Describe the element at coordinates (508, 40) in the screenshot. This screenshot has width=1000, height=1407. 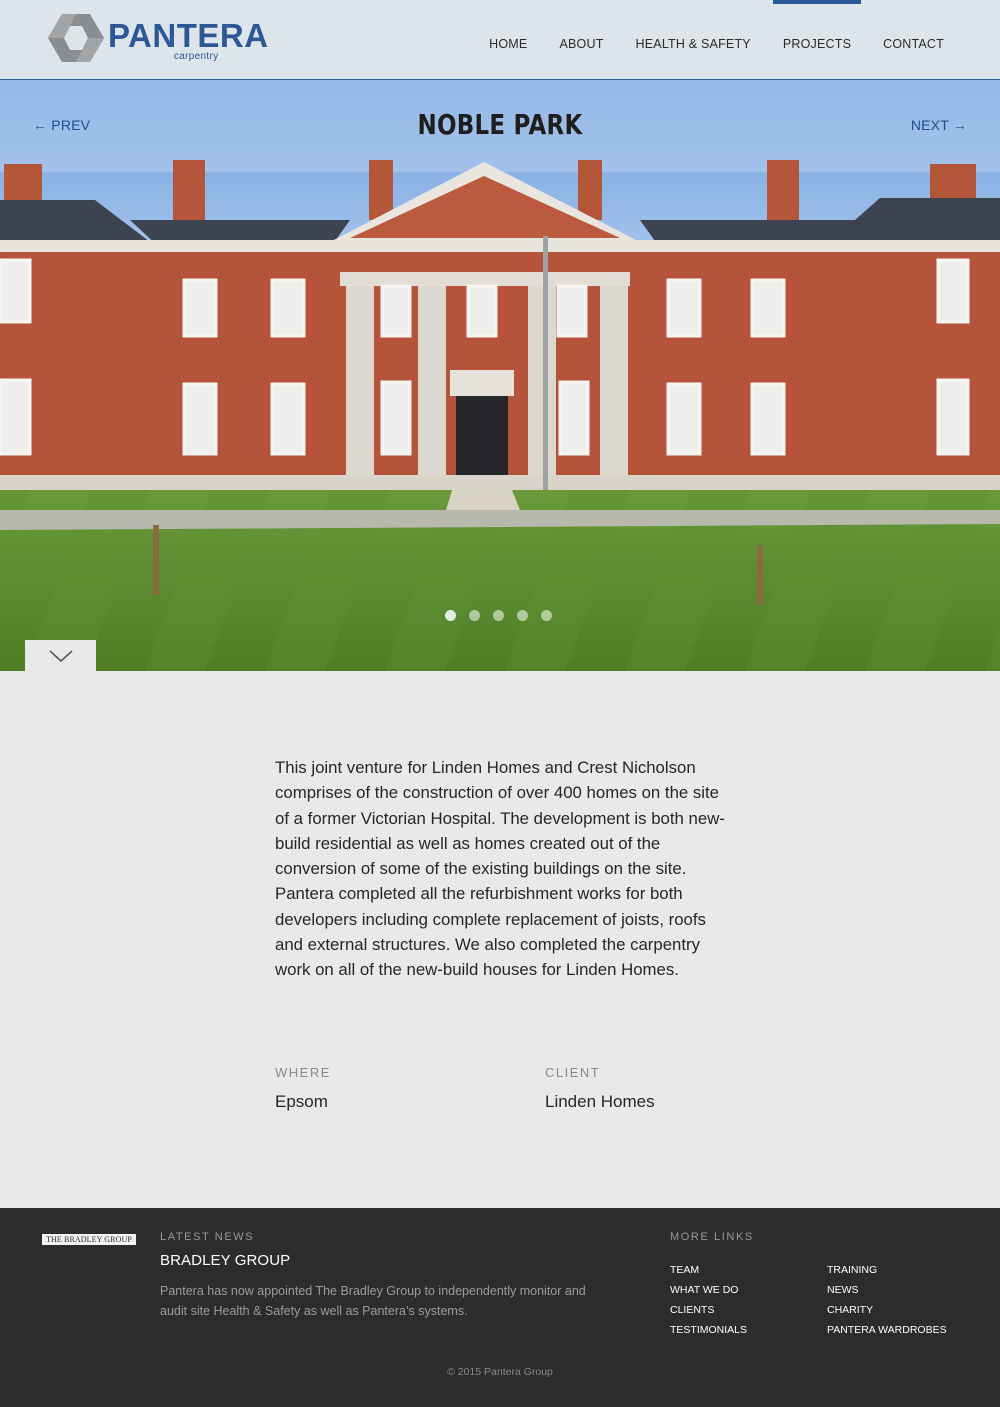
I see `nav-home: HOME` at that location.